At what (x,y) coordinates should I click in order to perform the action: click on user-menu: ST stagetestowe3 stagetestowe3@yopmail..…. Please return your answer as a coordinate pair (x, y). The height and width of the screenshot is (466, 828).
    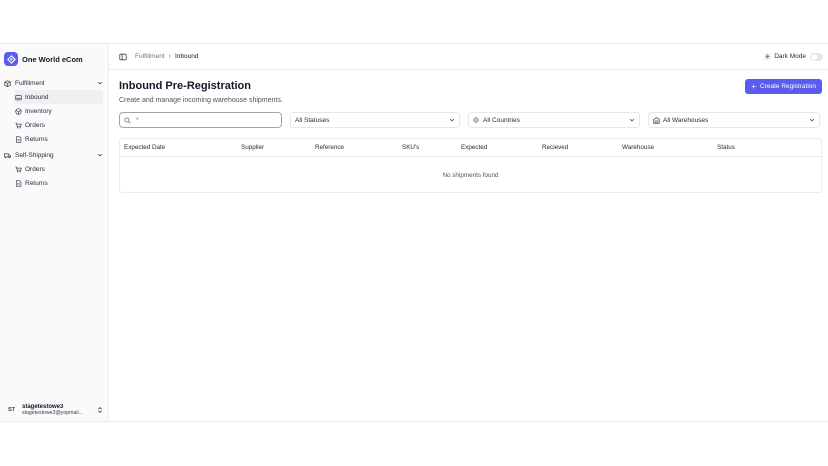
    Looking at the image, I should click on (54, 410).